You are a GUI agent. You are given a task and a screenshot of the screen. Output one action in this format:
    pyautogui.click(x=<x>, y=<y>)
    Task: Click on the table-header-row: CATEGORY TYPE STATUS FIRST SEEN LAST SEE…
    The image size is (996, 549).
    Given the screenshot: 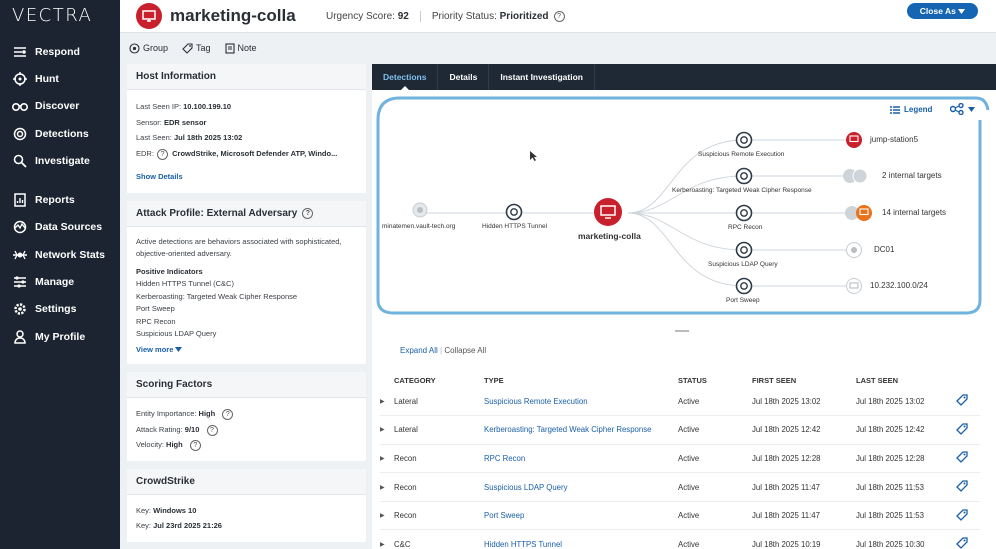 What is the action you would take?
    pyautogui.click(x=680, y=380)
    